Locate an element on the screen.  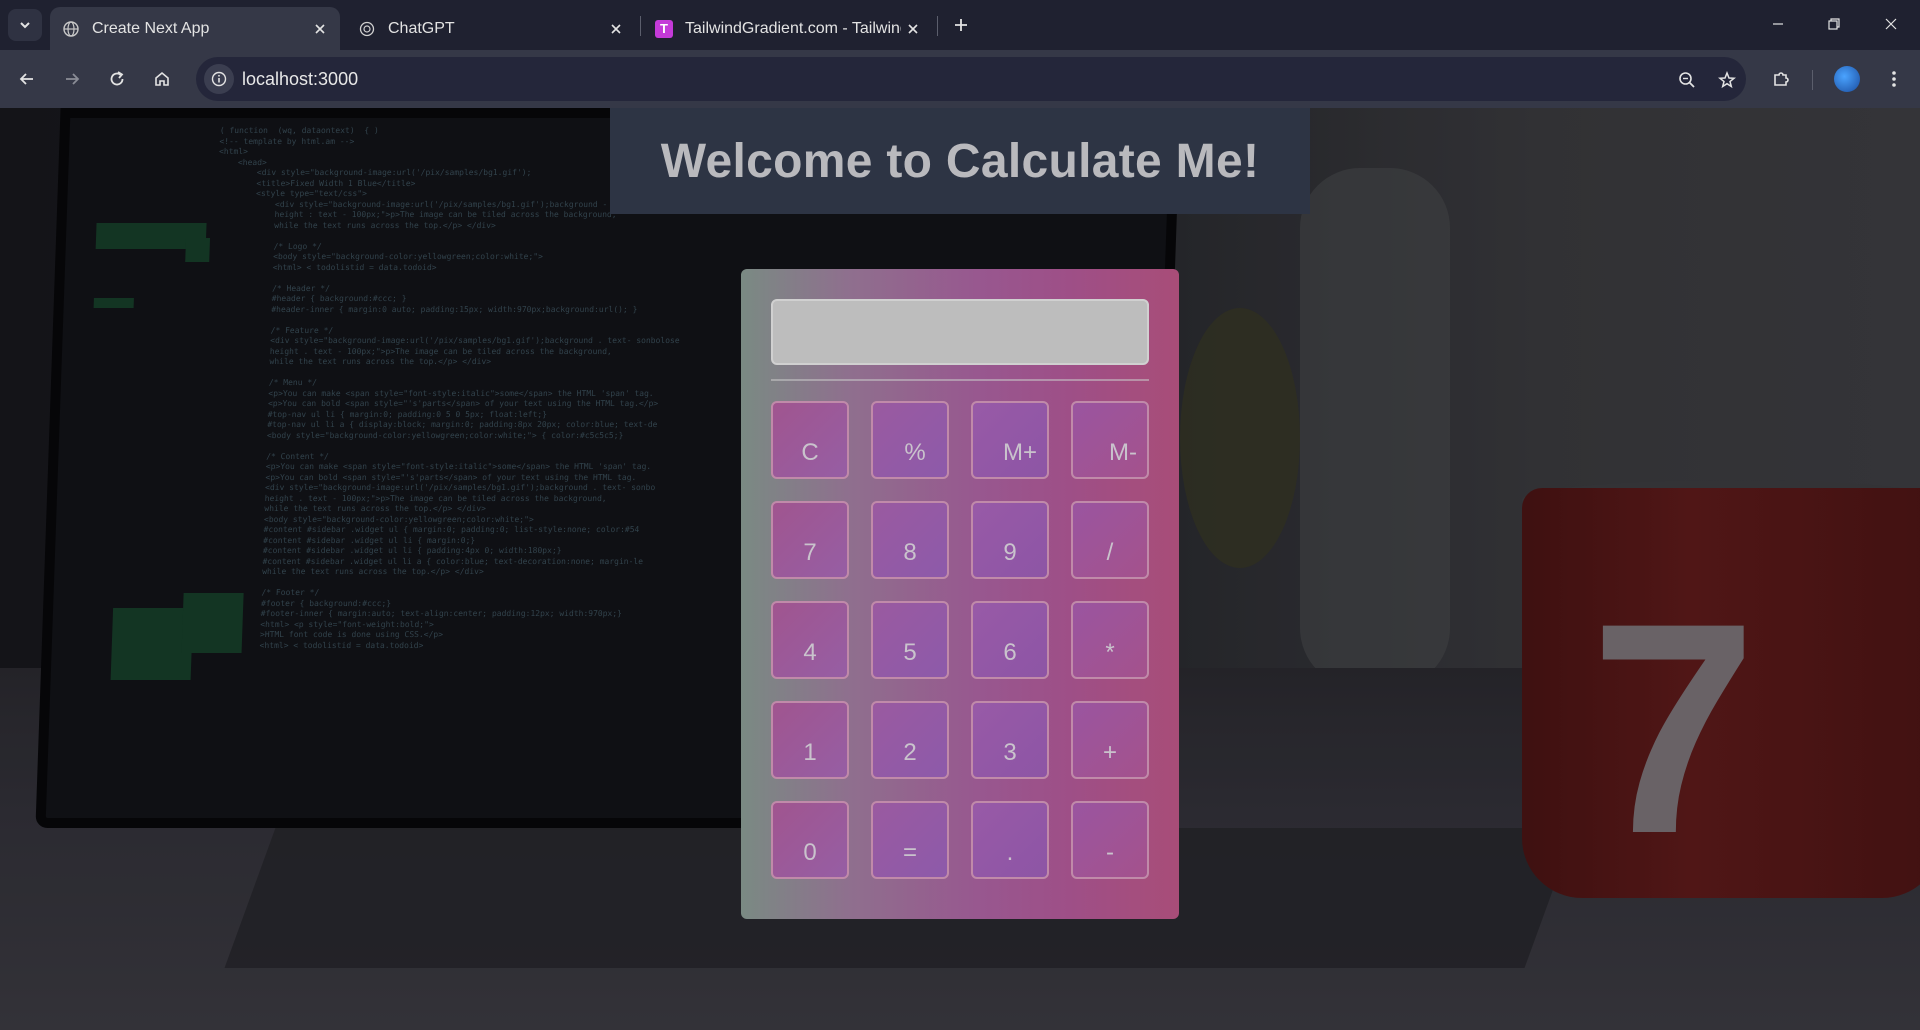
equals-button: = is located at coordinates (910, 840).